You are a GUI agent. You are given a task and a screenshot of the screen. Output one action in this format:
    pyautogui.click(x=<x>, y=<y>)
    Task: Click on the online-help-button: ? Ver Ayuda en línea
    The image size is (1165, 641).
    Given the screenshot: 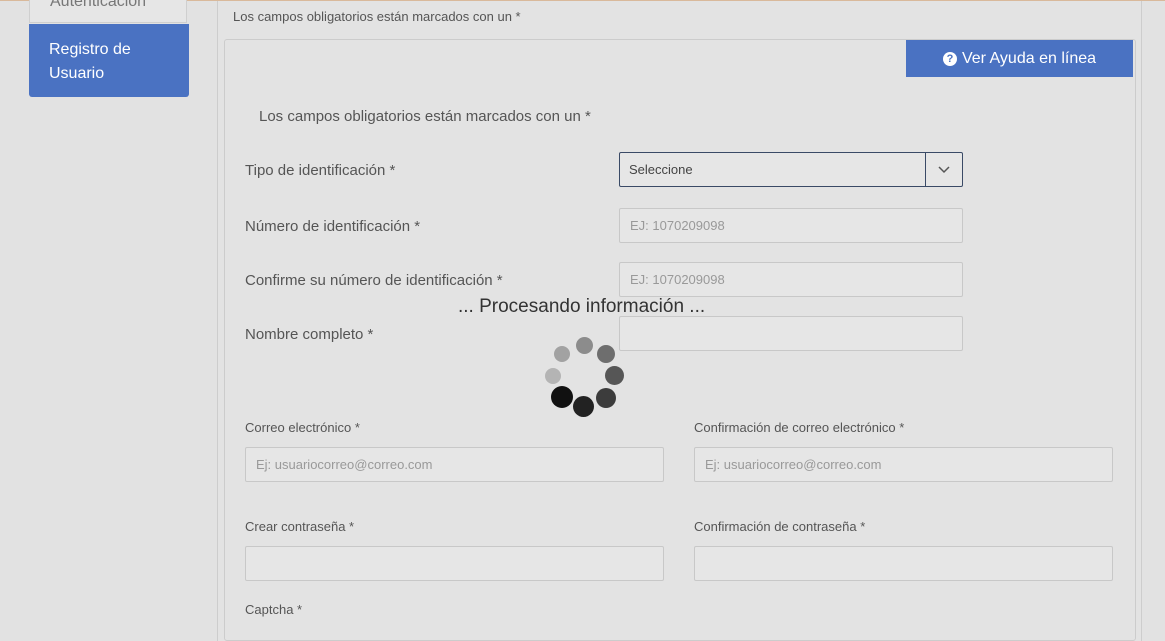 What is the action you would take?
    pyautogui.click(x=1019, y=58)
    